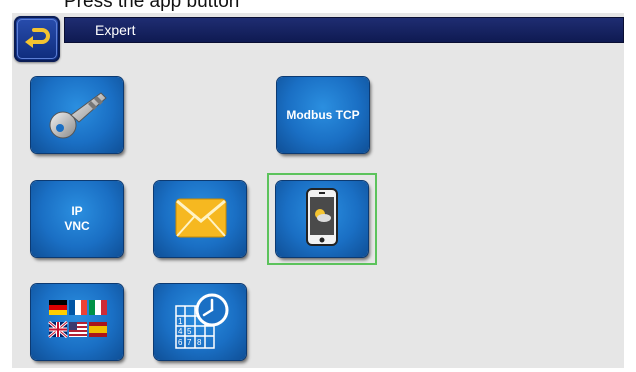 This screenshot has width=636, height=372. I want to click on date-time-button: 145 678, so click(200, 322).